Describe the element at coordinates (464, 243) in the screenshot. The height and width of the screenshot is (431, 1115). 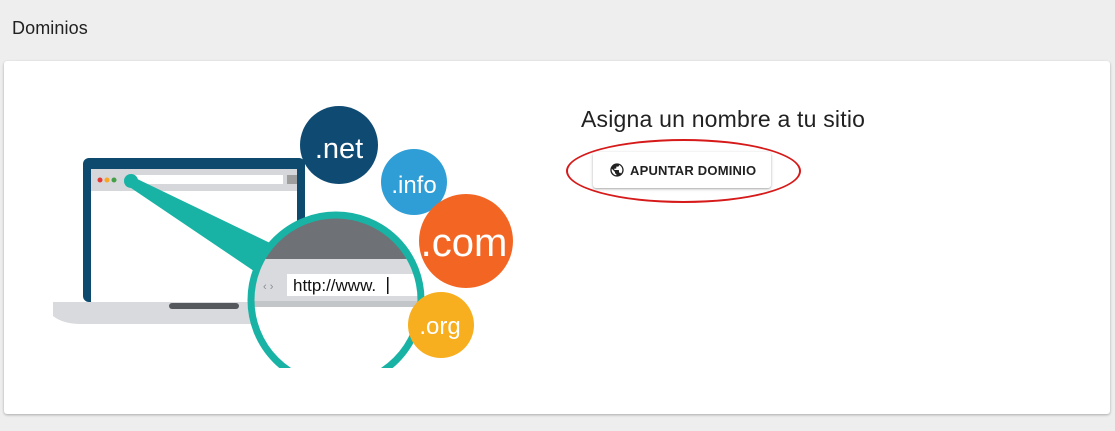
I see `com-label: .com` at that location.